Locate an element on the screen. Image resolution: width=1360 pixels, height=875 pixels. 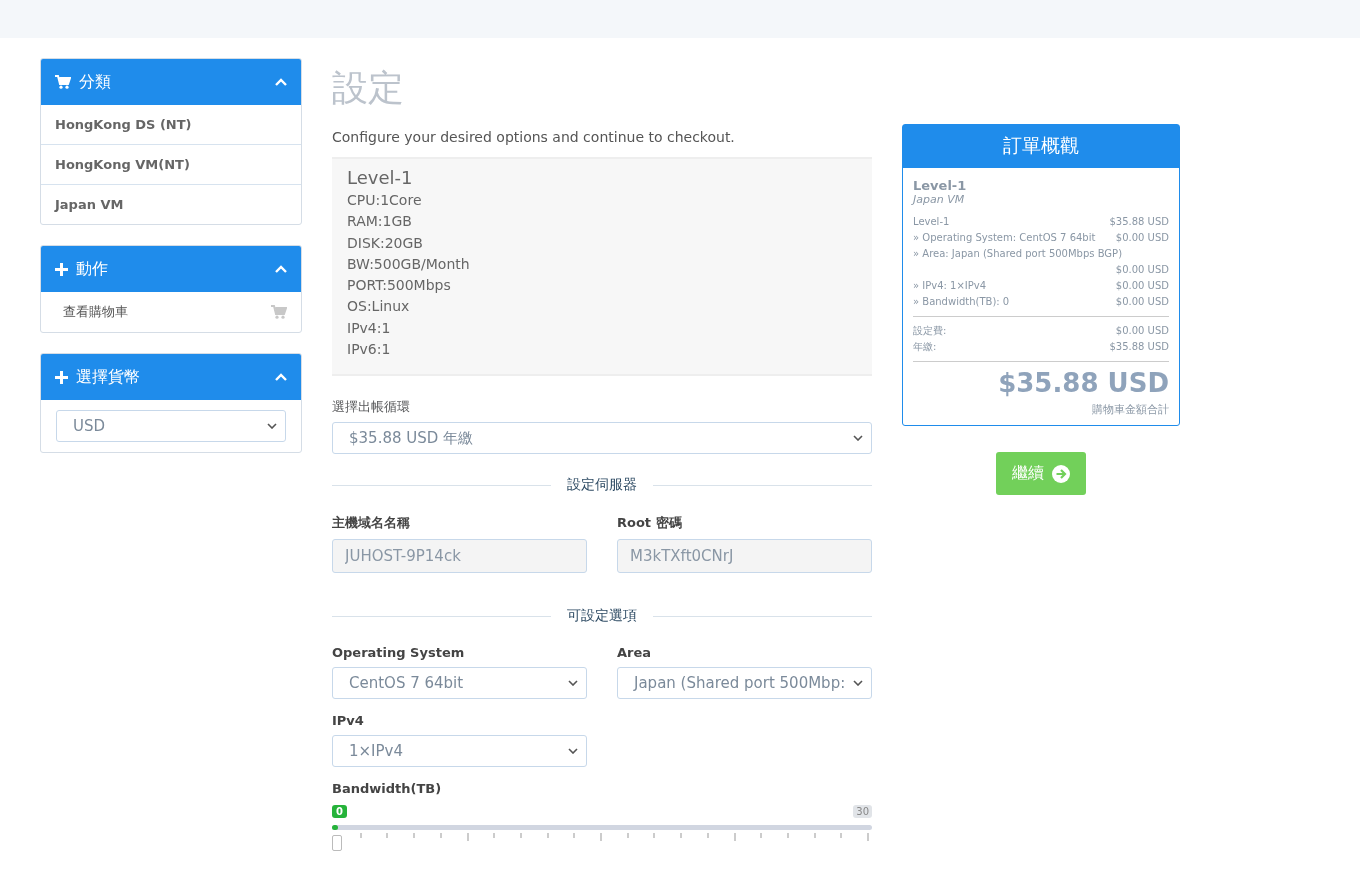
fee-price: $0.00 USD is located at coordinates (1141, 331).